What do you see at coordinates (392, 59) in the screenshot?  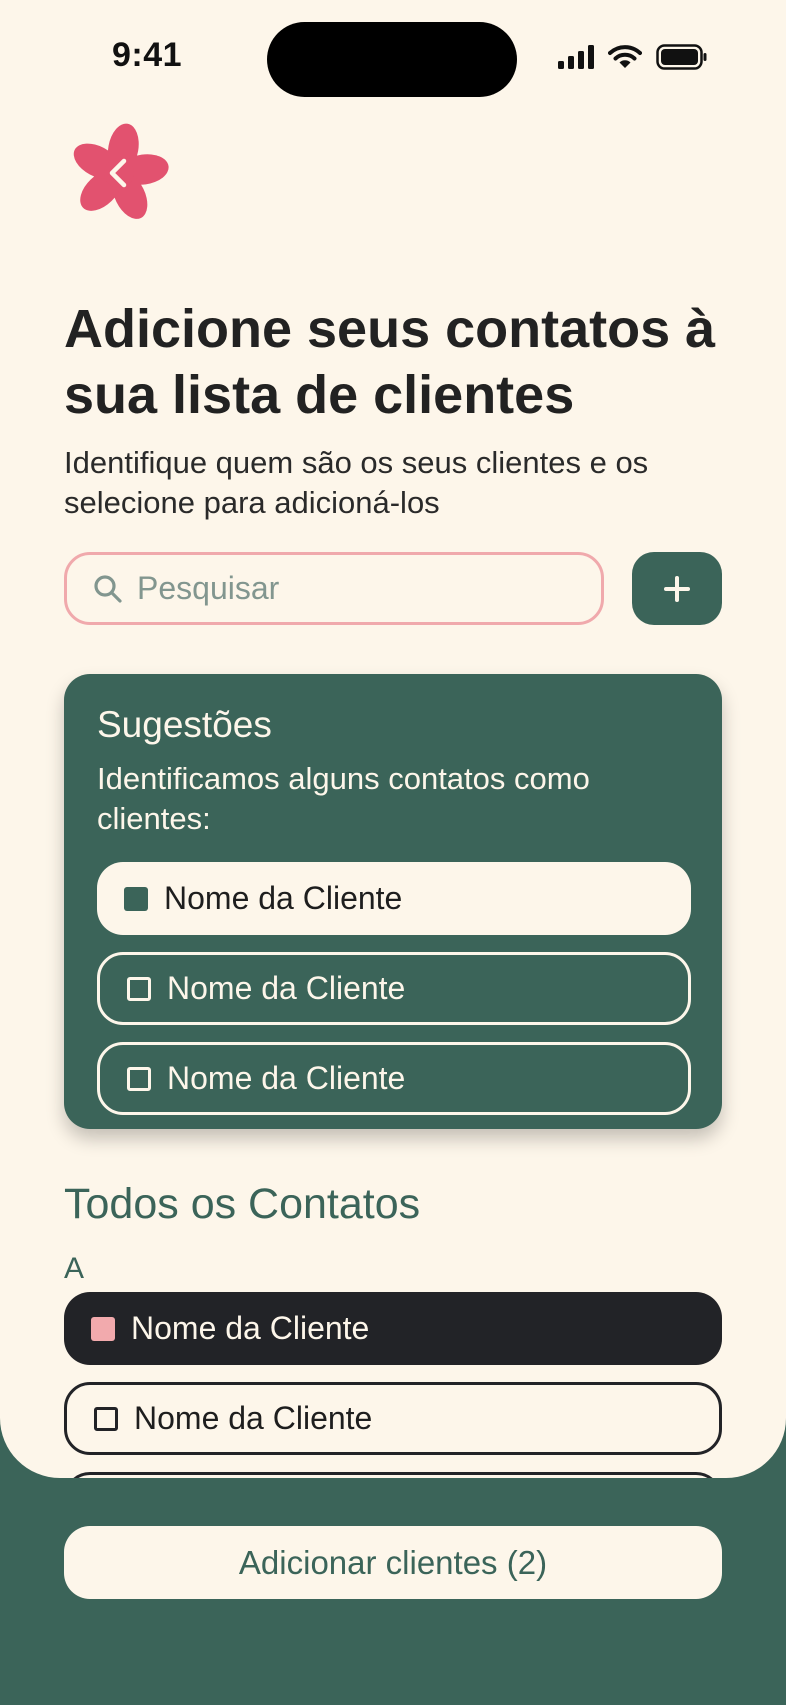 I see `dynamic-island` at bounding box center [392, 59].